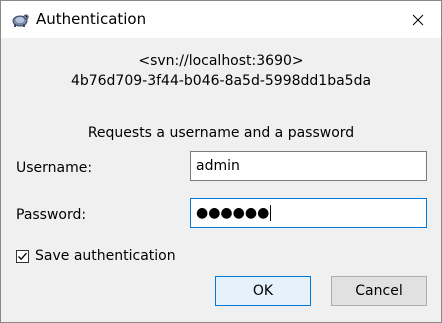 The width and height of the screenshot is (442, 323). I want to click on password-label: Password:, so click(51, 215).